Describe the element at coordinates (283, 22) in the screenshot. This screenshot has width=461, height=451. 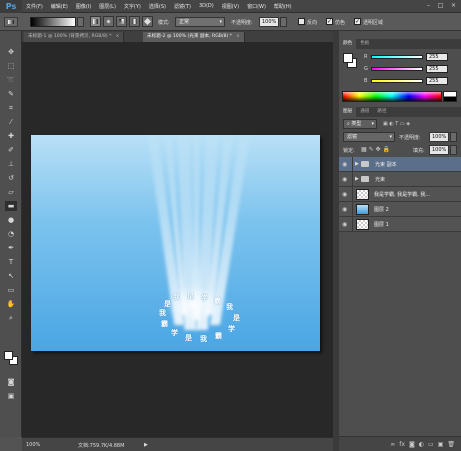
I see `opacity-dropdown` at that location.